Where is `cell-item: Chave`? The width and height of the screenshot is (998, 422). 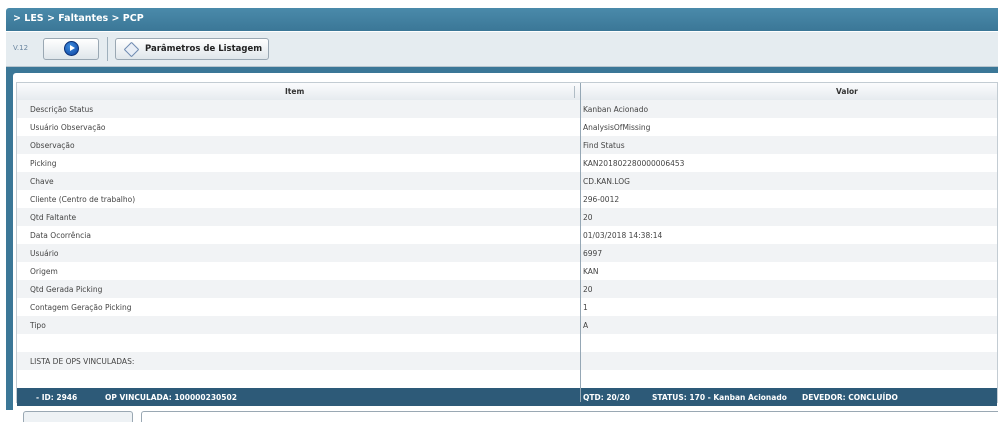
cell-item: Chave is located at coordinates (42, 181).